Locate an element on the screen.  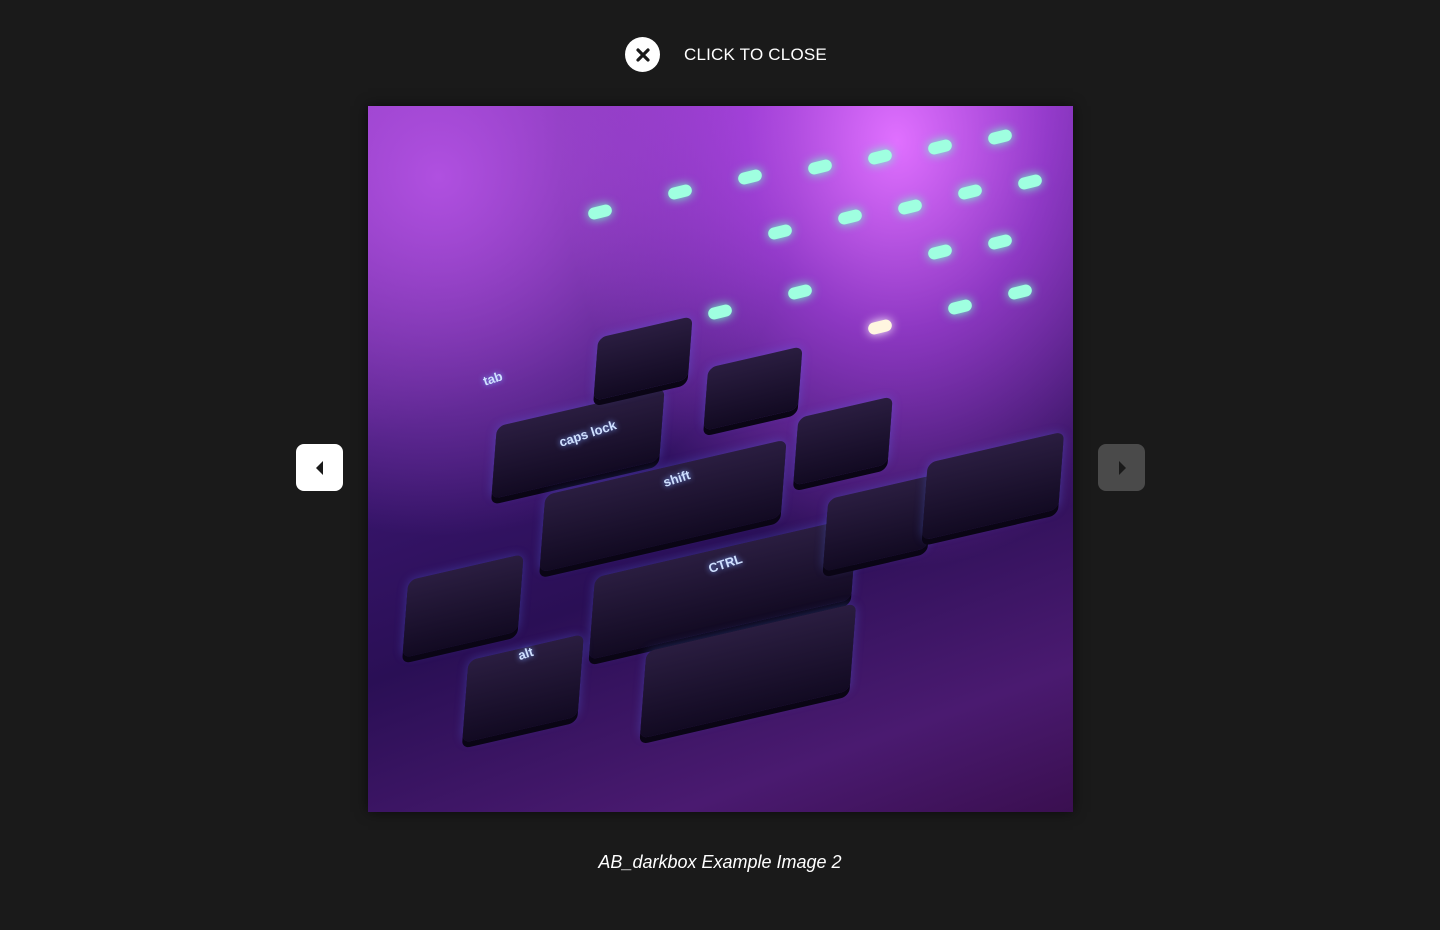
close-label: CLICK TO CLOSE is located at coordinates (755, 55).